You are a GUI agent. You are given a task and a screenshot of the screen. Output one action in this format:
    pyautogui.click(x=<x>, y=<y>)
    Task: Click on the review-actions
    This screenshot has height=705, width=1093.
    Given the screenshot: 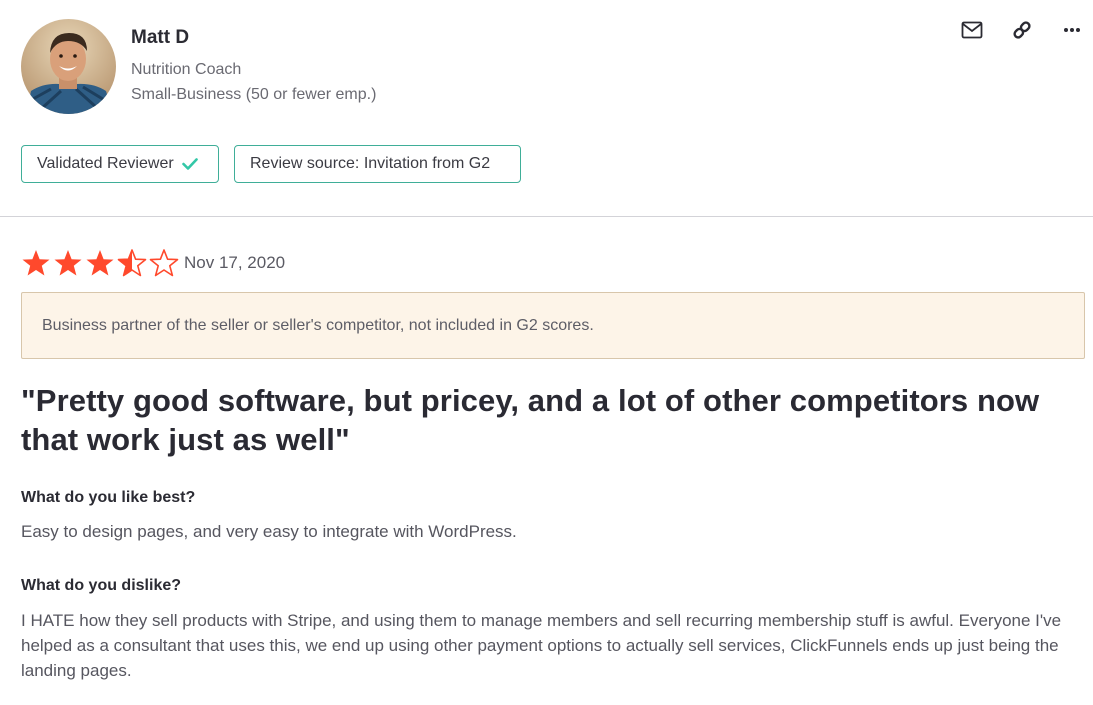 What is the action you would take?
    pyautogui.click(x=1022, y=30)
    